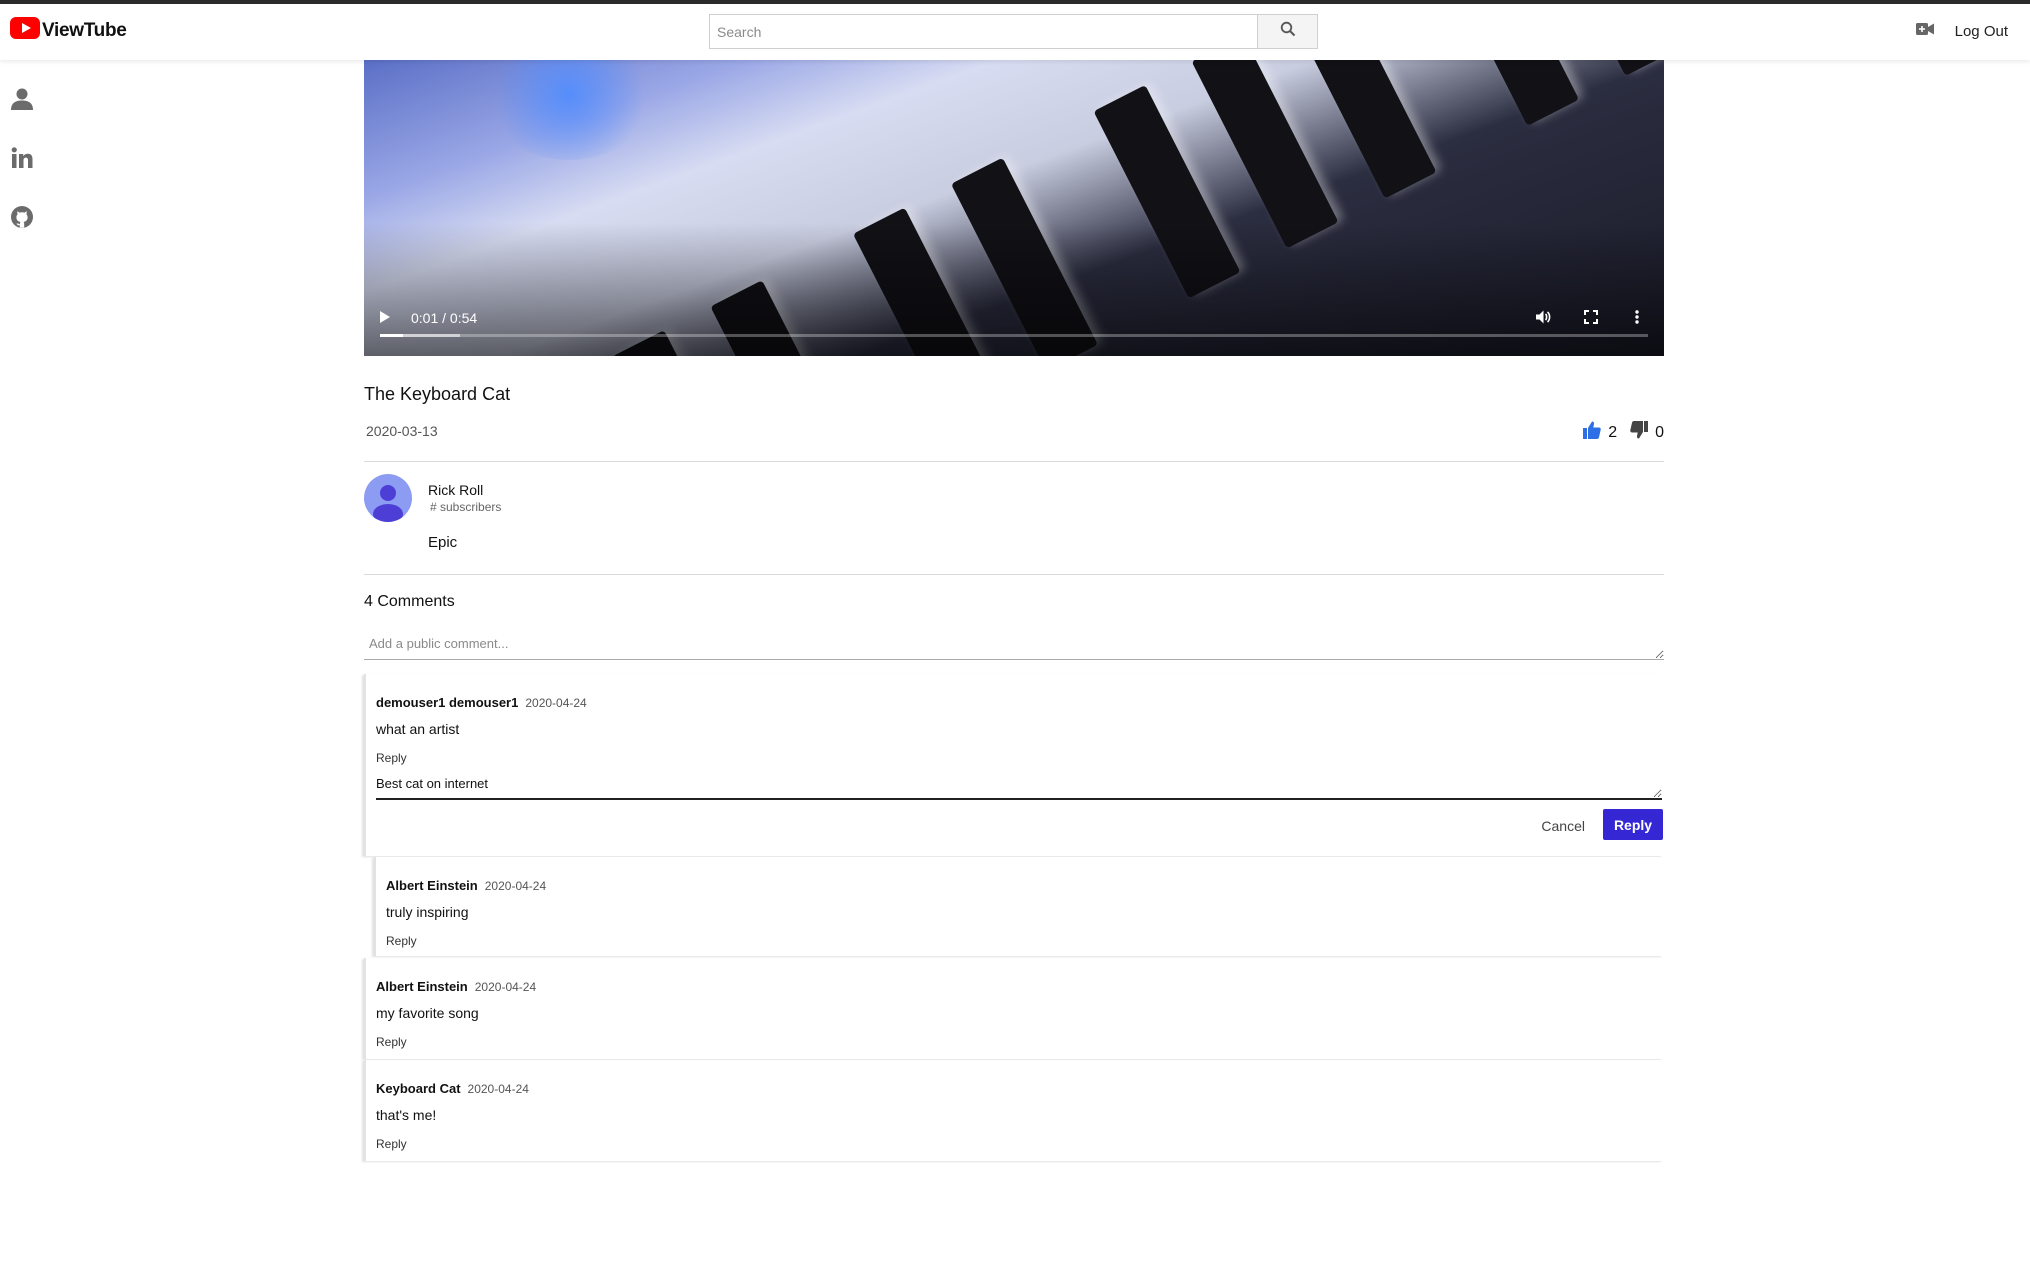  Describe the element at coordinates (1014, 208) in the screenshot. I see `video-player: 0:01 / 0:54` at that location.